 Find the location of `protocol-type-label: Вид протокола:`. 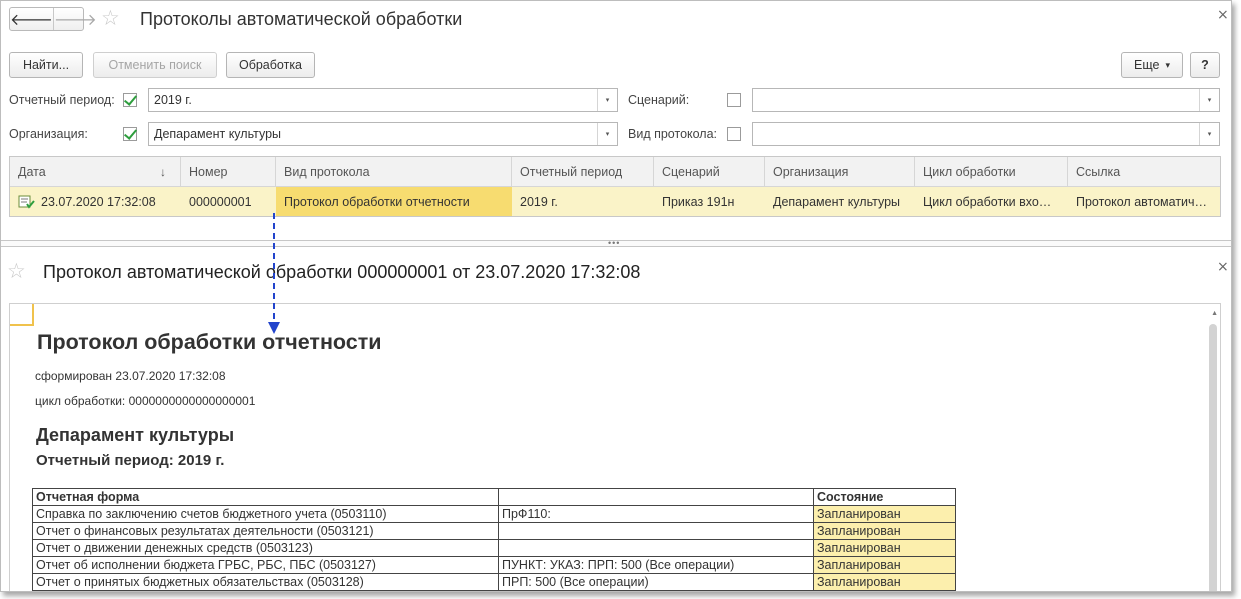

protocol-type-label: Вид протокола: is located at coordinates (673, 134).